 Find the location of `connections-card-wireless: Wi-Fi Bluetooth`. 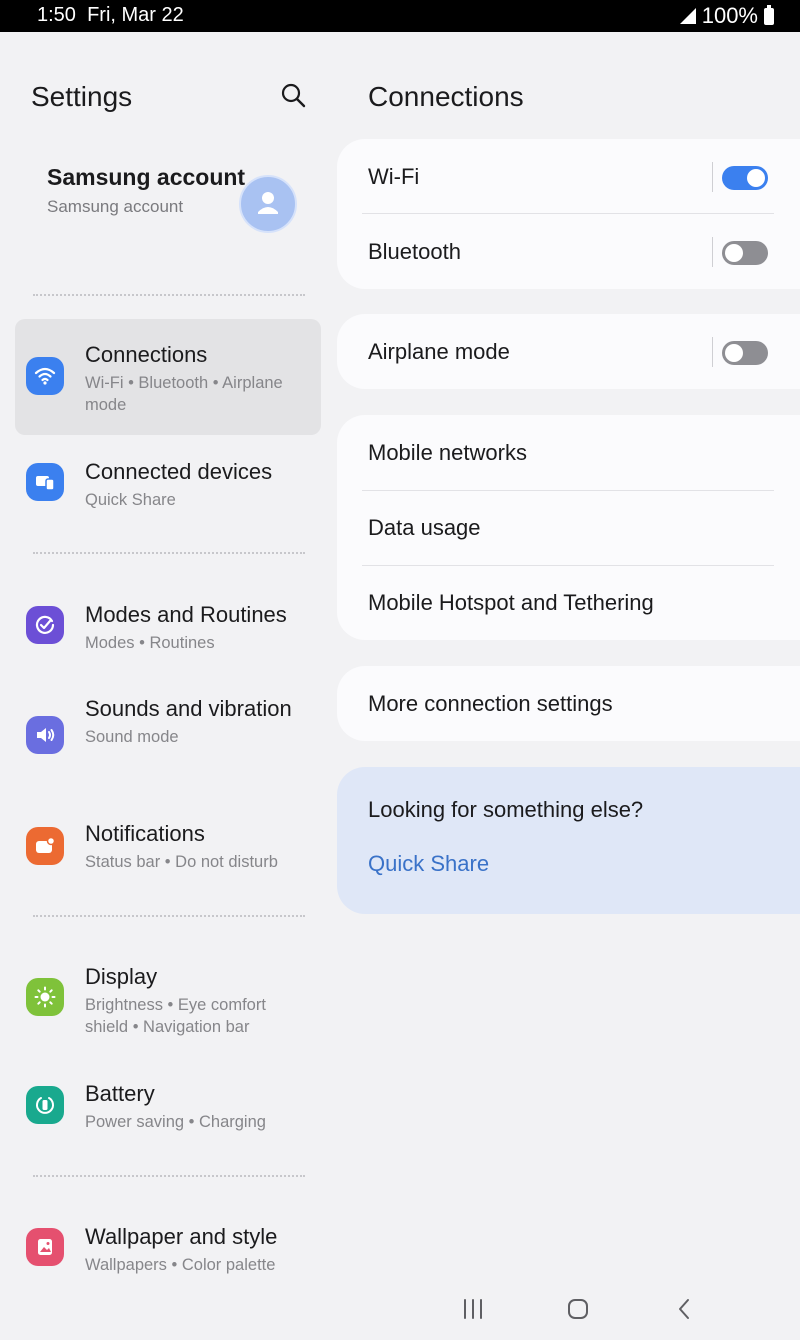

connections-card-wireless: Wi-Fi Bluetooth is located at coordinates (568, 214).